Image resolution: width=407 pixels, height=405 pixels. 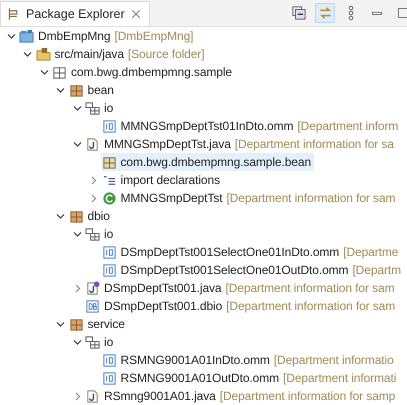 What do you see at coordinates (161, 180) in the screenshot?
I see `tree-item: import declarations` at bounding box center [161, 180].